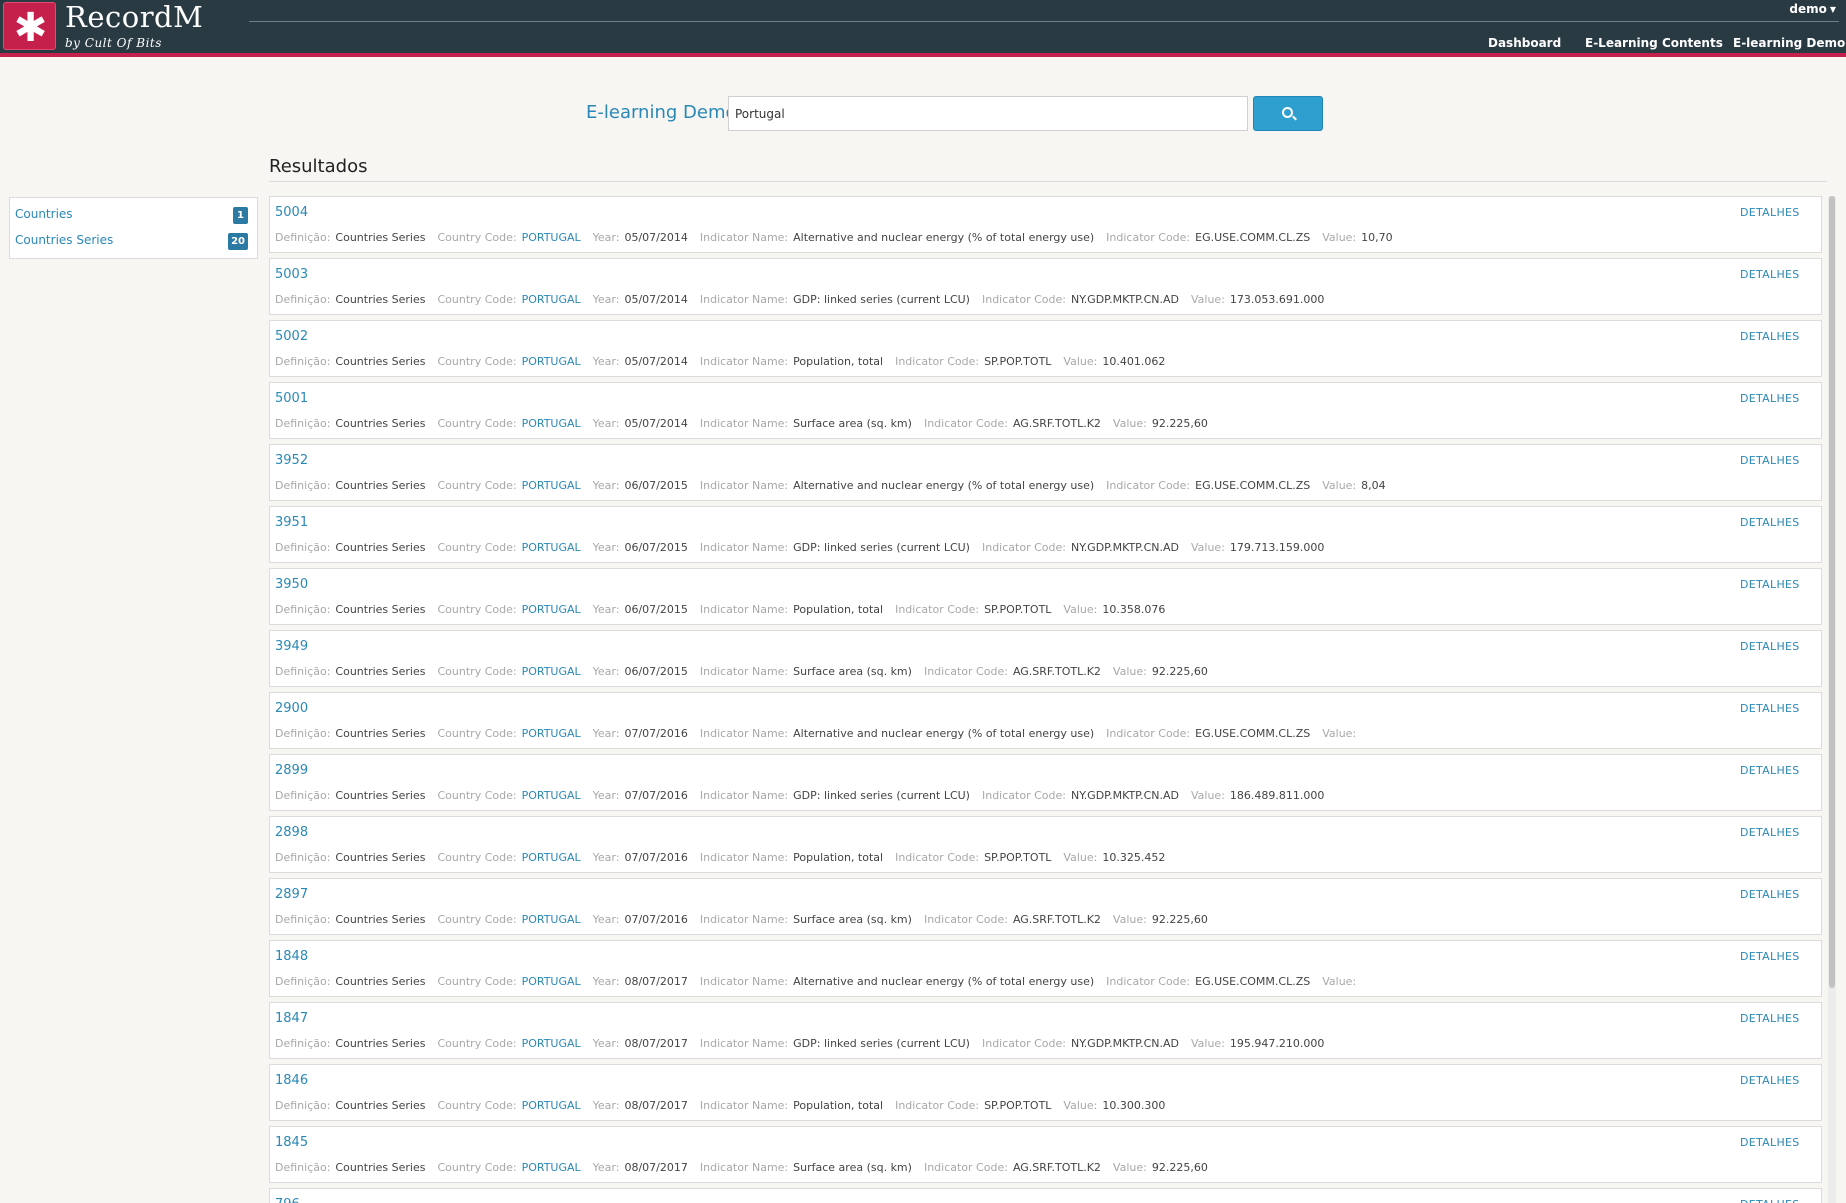 This screenshot has height=1203, width=1846. I want to click on brand-name: RecordM, so click(134, 17).